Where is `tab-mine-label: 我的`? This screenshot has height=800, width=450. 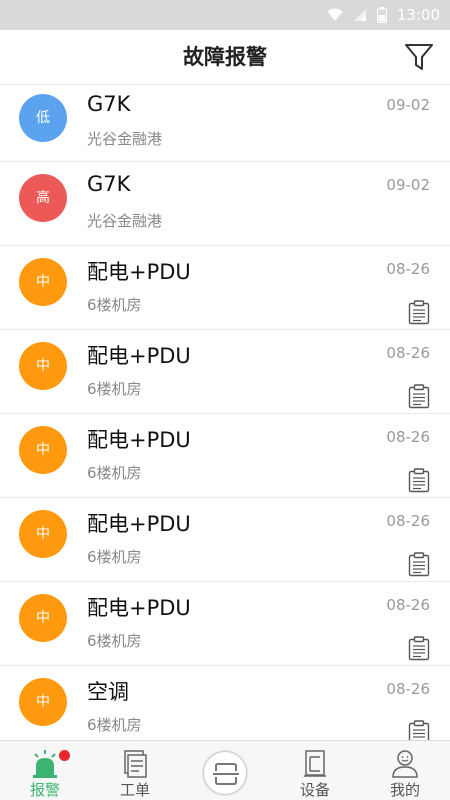
tab-mine-label: 我的 is located at coordinates (404, 790).